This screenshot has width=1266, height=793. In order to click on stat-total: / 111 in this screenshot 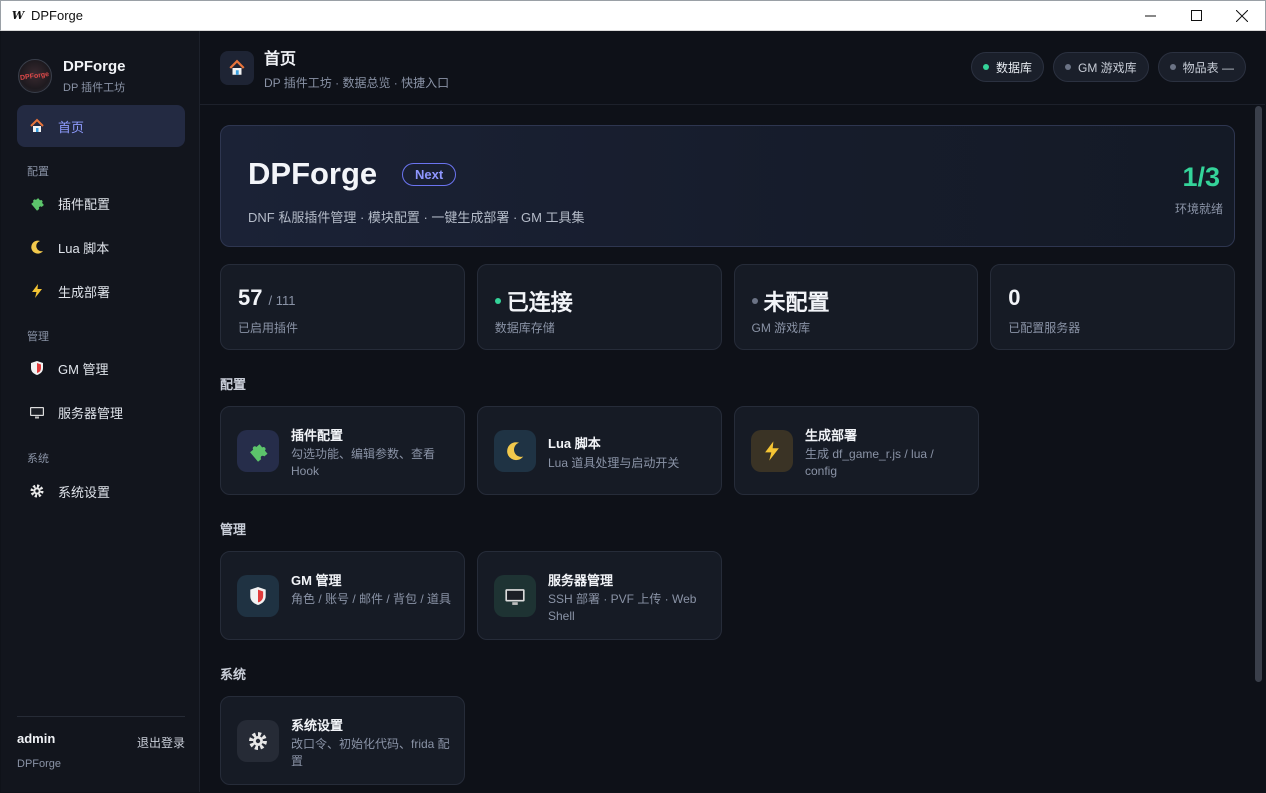, I will do `click(282, 300)`.